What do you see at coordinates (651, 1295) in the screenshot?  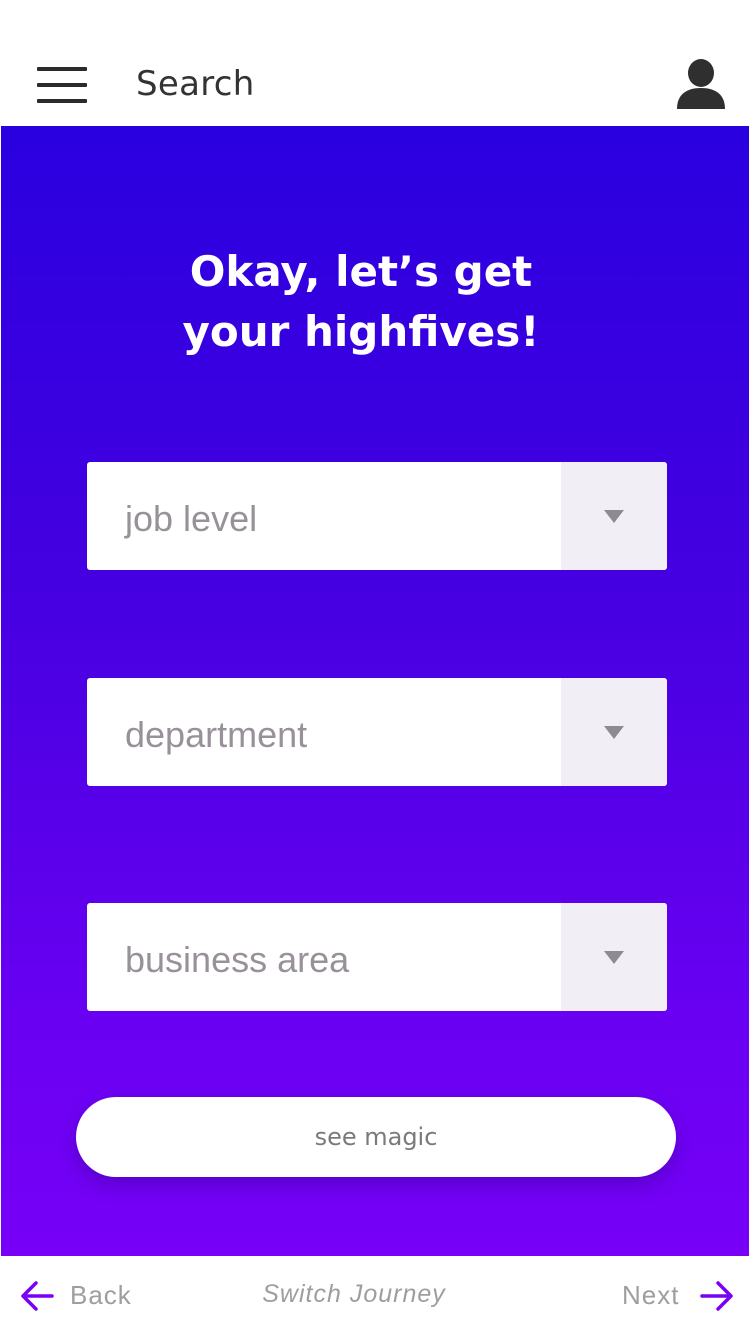 I see `next-label: Next` at bounding box center [651, 1295].